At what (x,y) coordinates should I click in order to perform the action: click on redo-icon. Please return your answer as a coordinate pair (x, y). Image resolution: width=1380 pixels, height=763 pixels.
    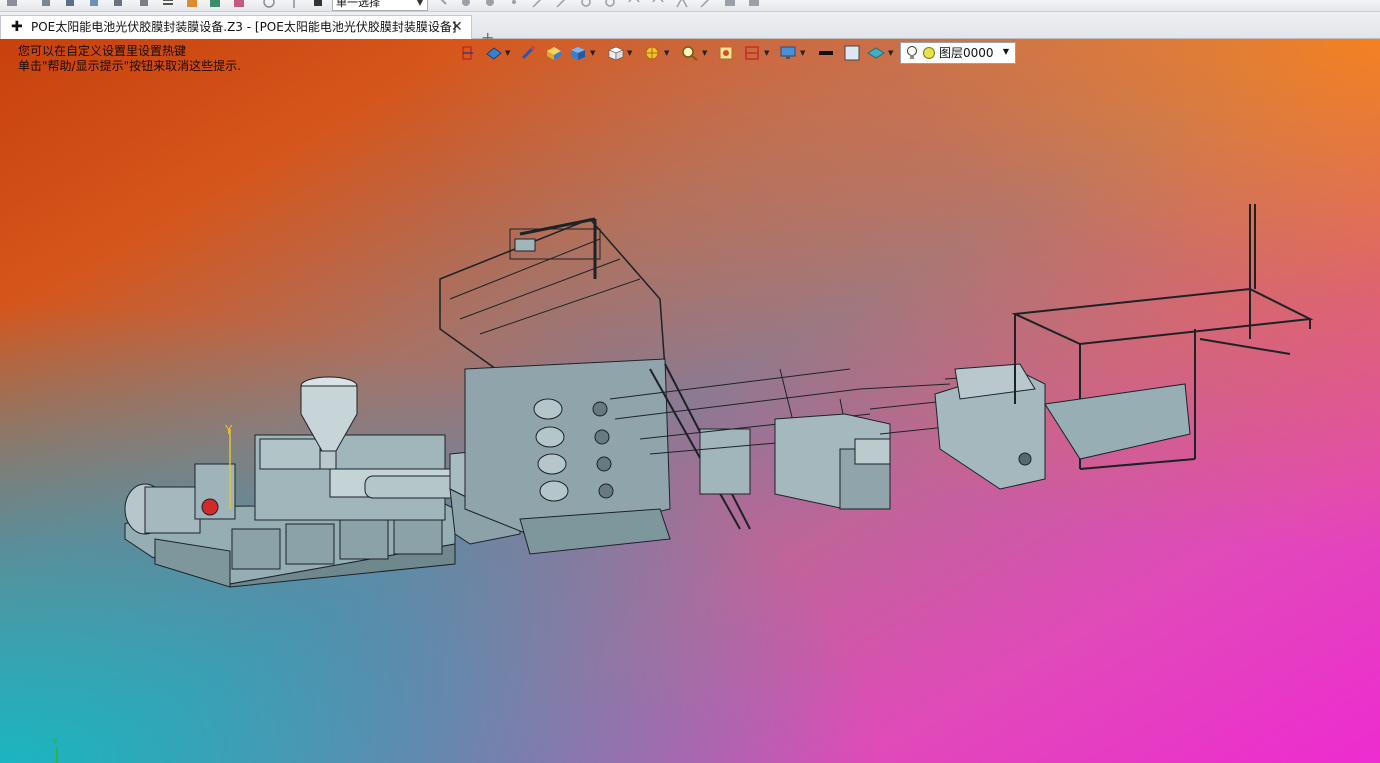
    Looking at the image, I should click on (118, 4).